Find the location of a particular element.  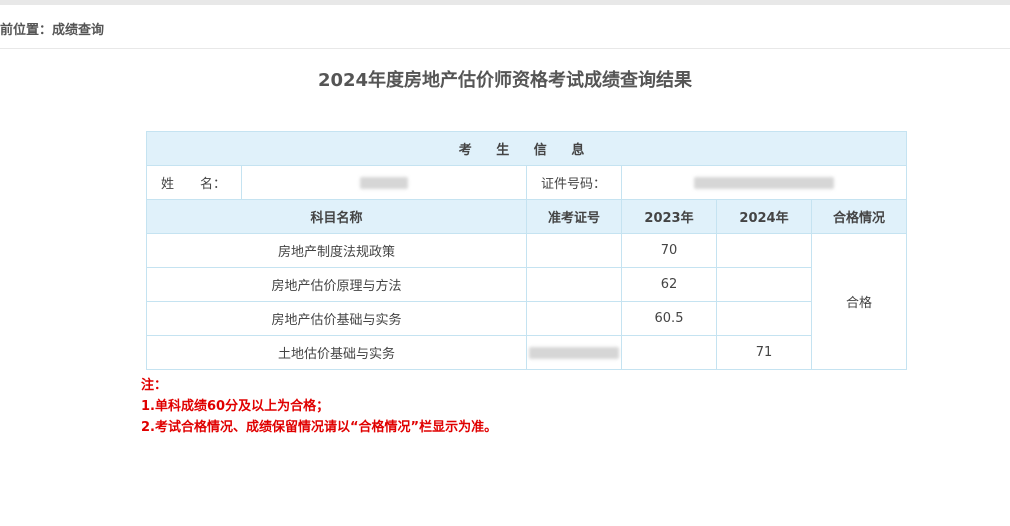

score-2023-cell: 60.5 is located at coordinates (669, 318).